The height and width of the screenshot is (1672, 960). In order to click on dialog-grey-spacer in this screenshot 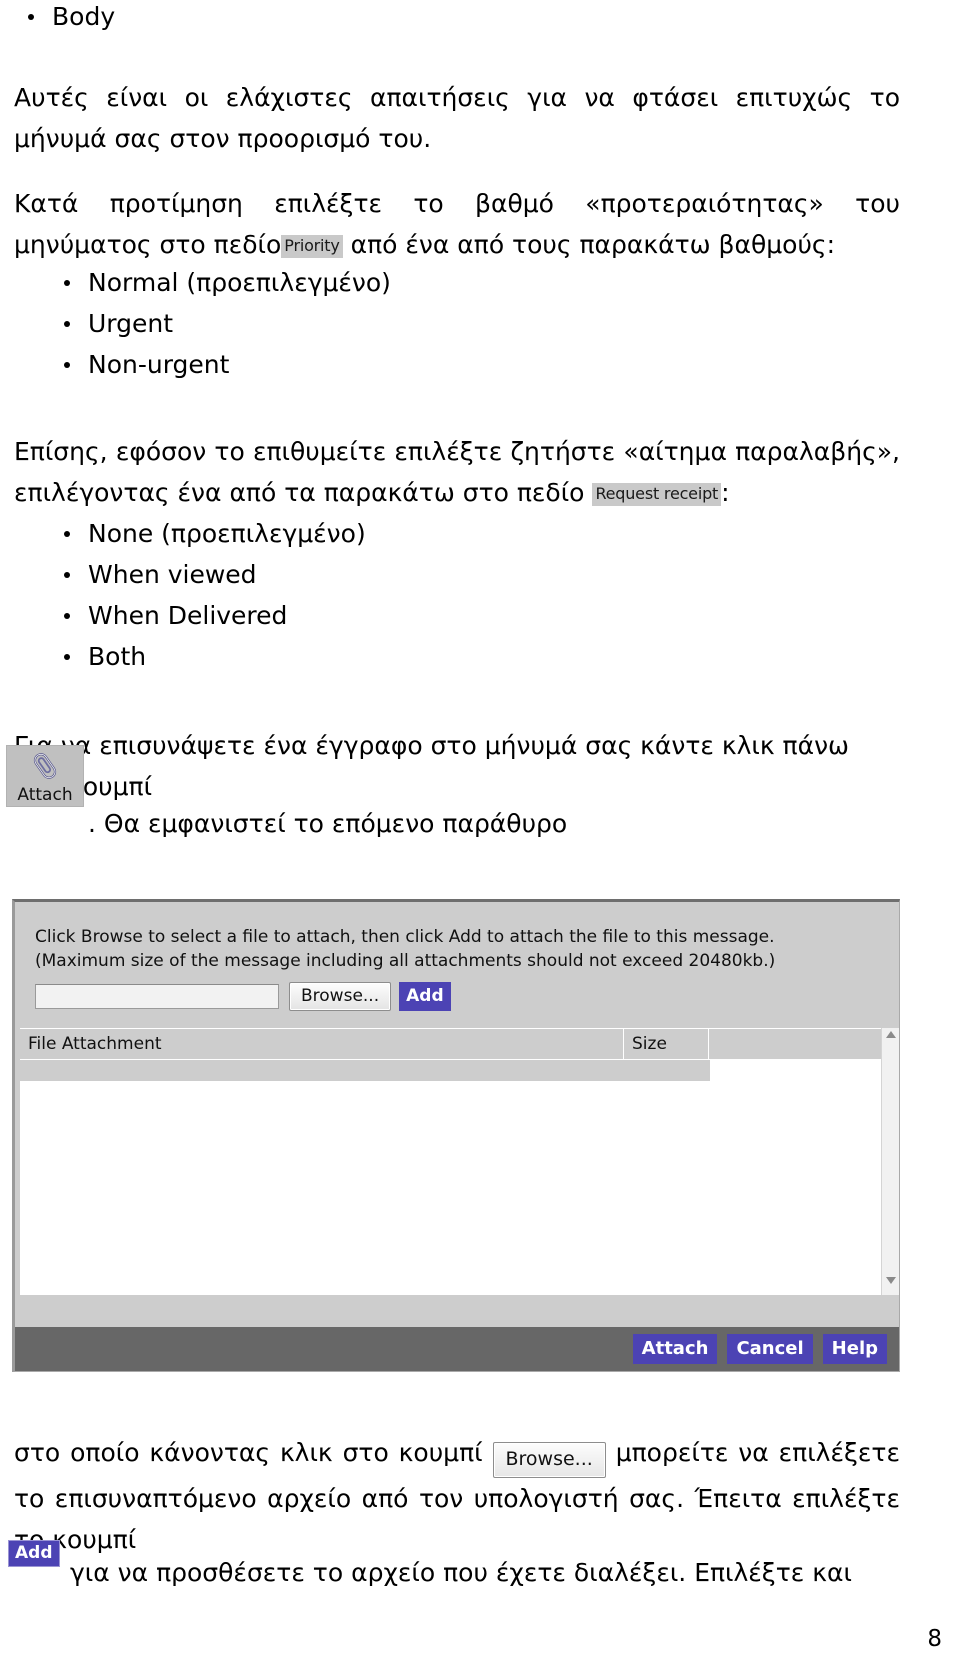, I will do `click(459, 1313)`.